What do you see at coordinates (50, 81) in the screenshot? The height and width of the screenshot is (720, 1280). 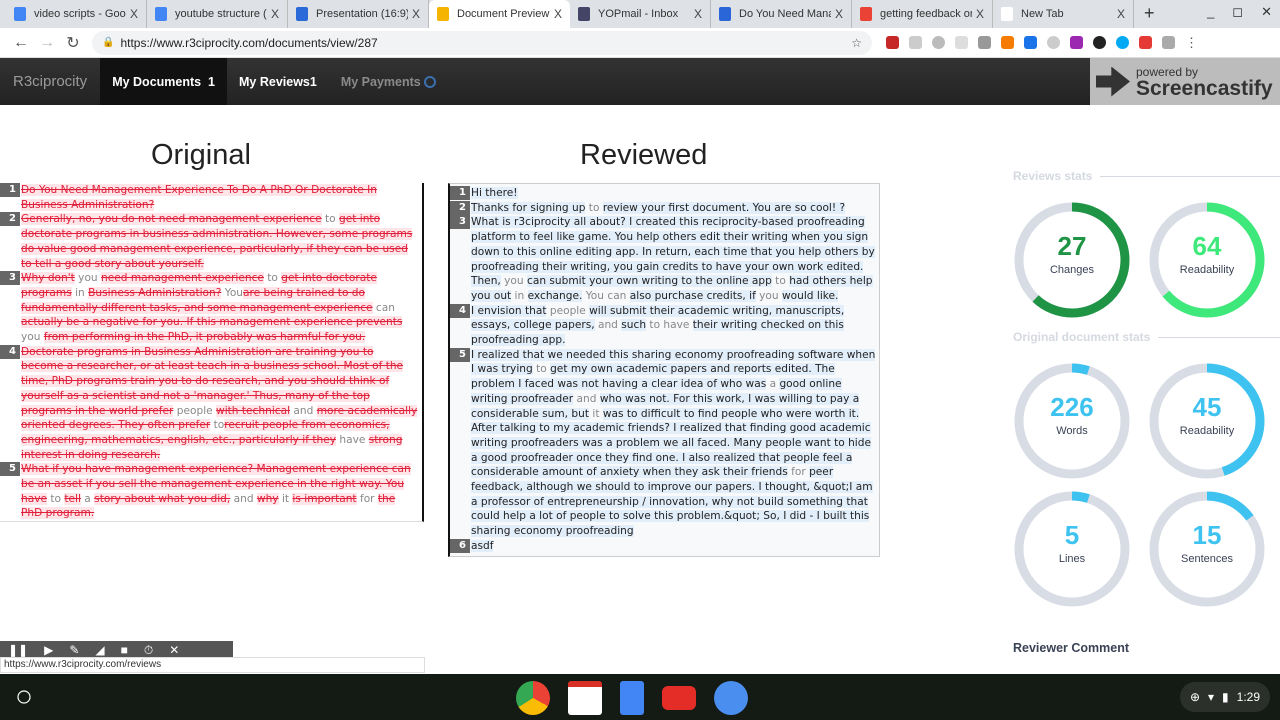 I see `brand-logo: R3ciprocity` at bounding box center [50, 81].